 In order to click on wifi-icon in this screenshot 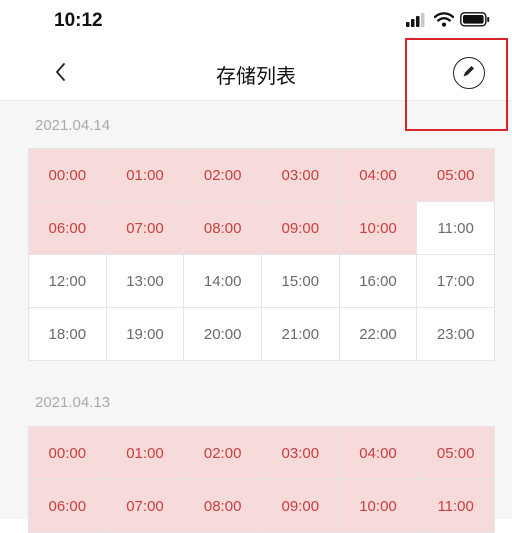, I will do `click(444, 22)`.